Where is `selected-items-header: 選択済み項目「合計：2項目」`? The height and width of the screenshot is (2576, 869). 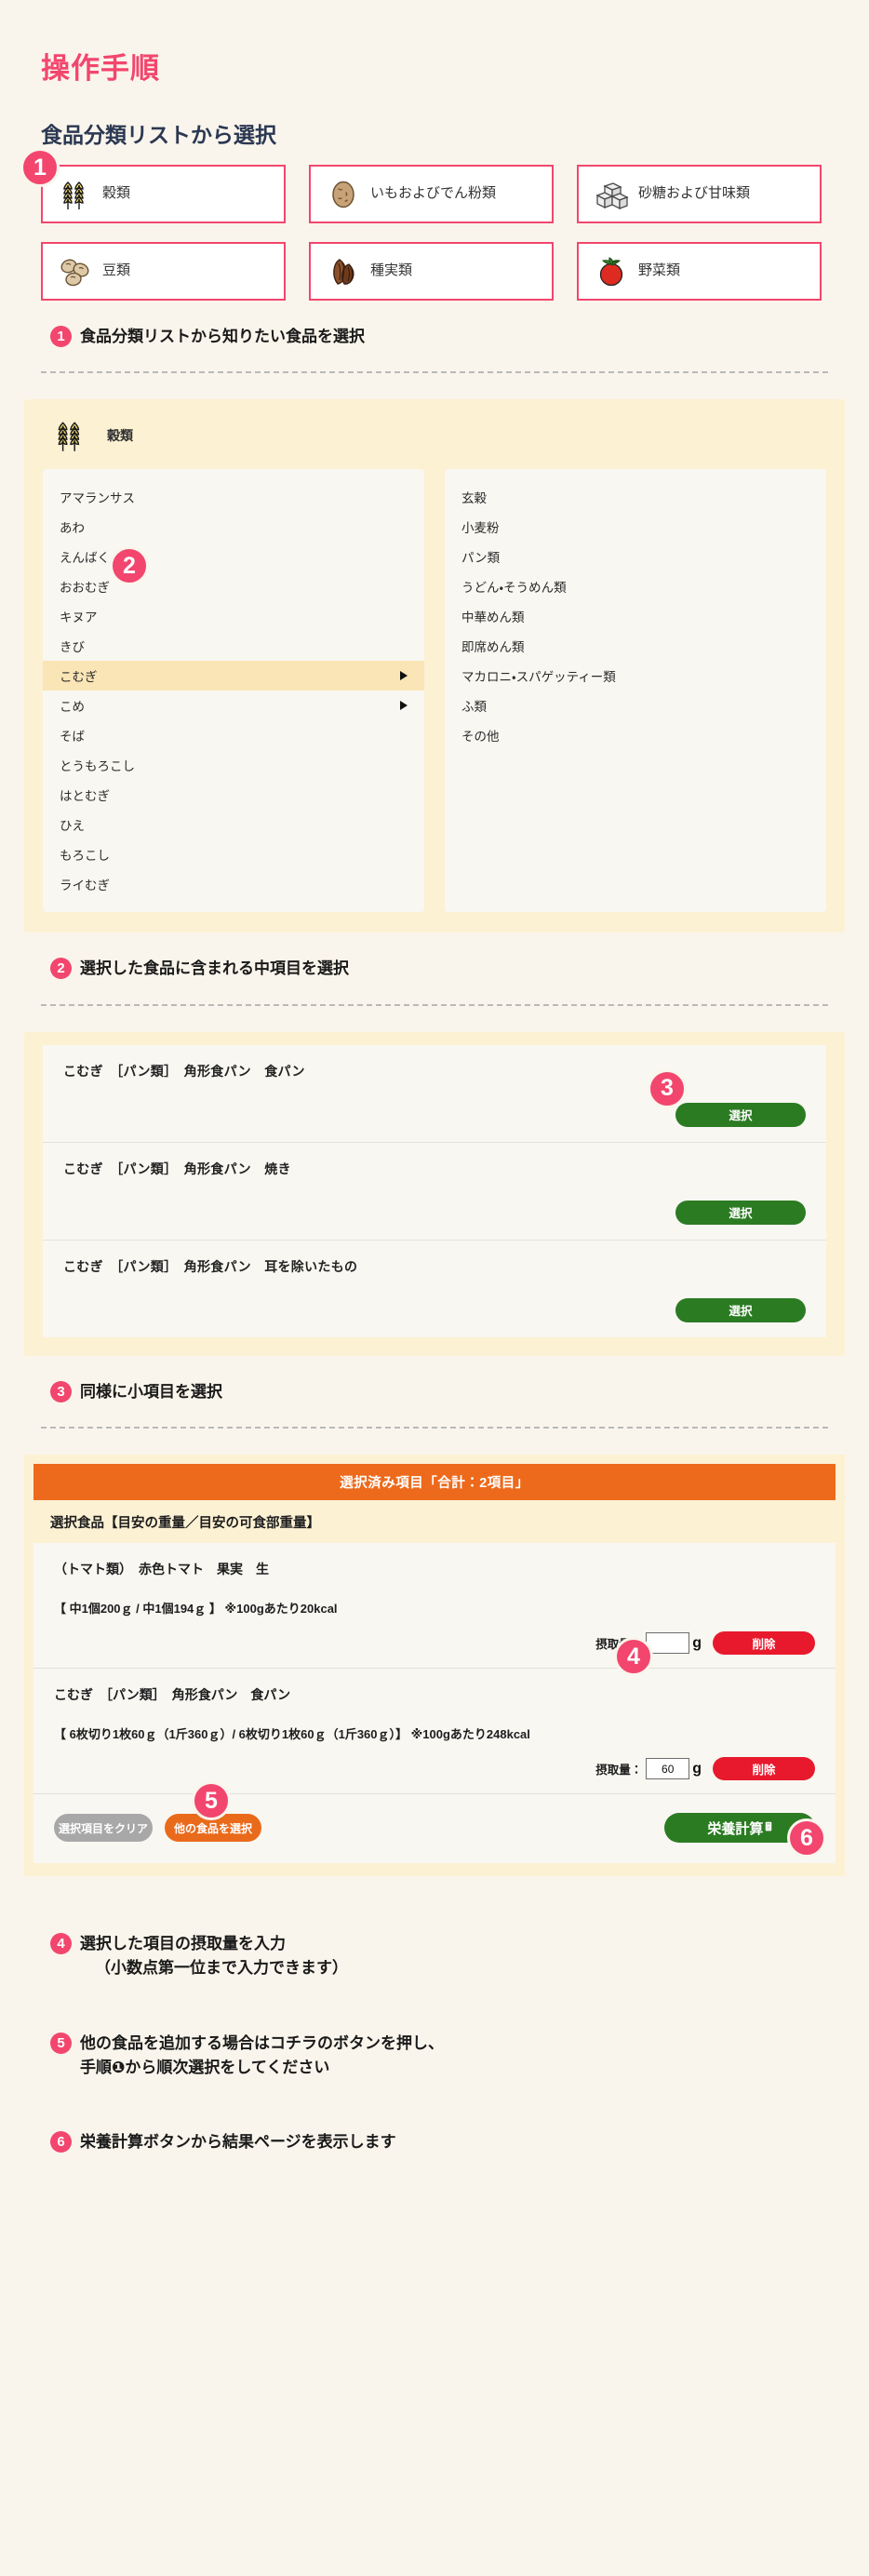 selected-items-header: 選択済み項目「合計：2項目」 is located at coordinates (434, 1482).